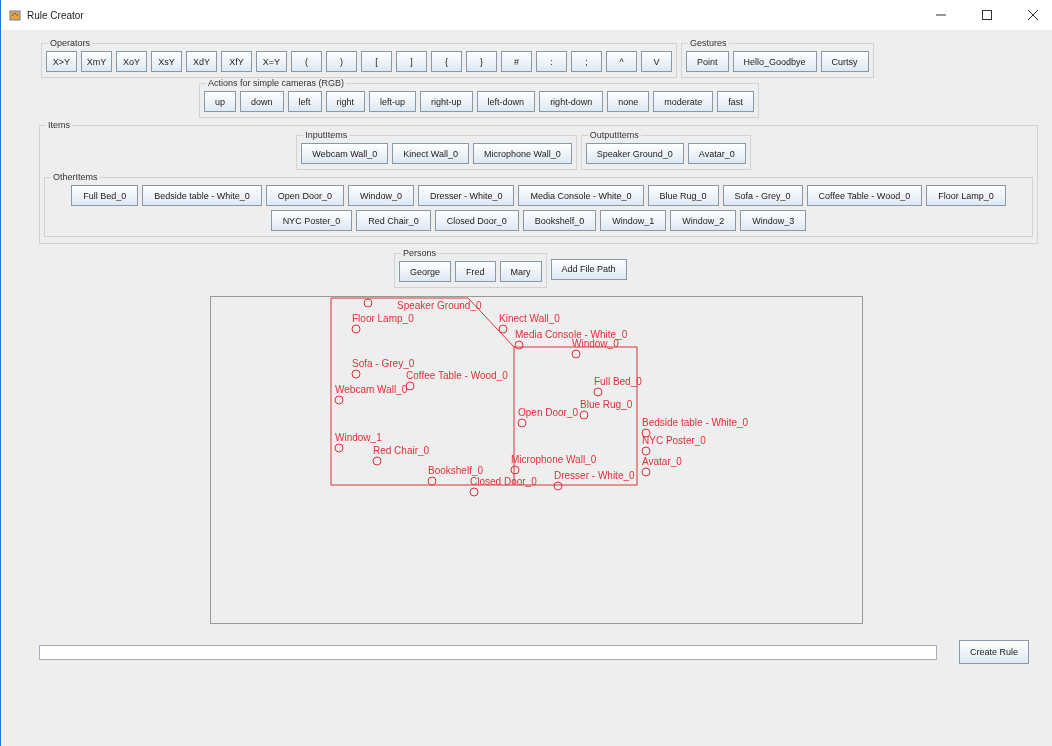 This screenshot has height=746, width=1052. I want to click on group-title: Items, so click(59, 125).